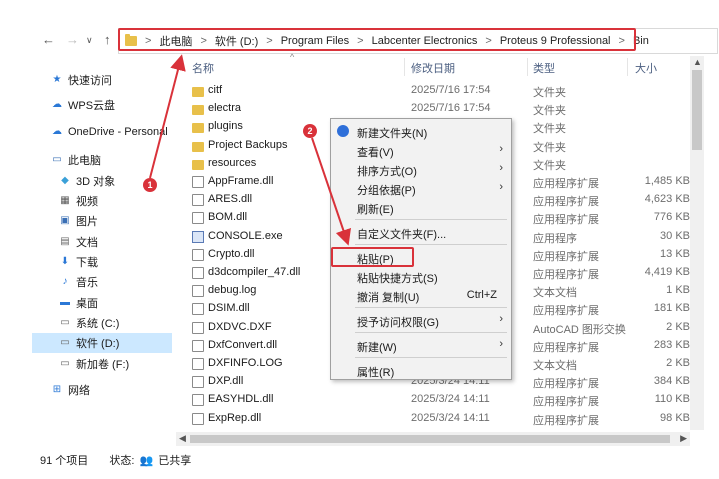  Describe the element at coordinates (64, 461) in the screenshot. I see `item-count: 91 个项目` at that location.